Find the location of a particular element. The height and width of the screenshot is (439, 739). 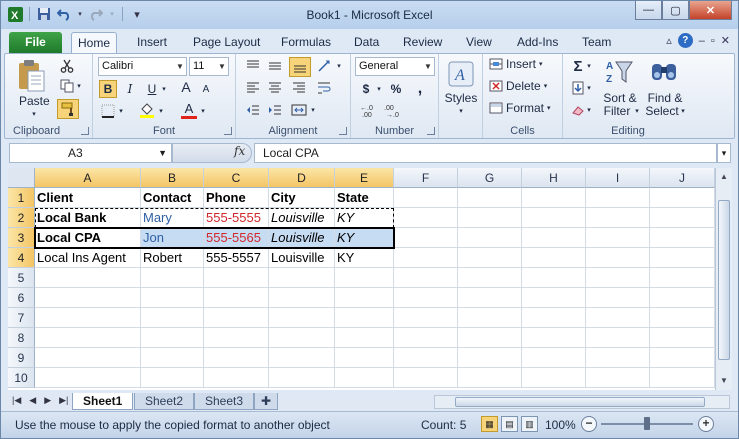

cell-h5 is located at coordinates (554, 278).